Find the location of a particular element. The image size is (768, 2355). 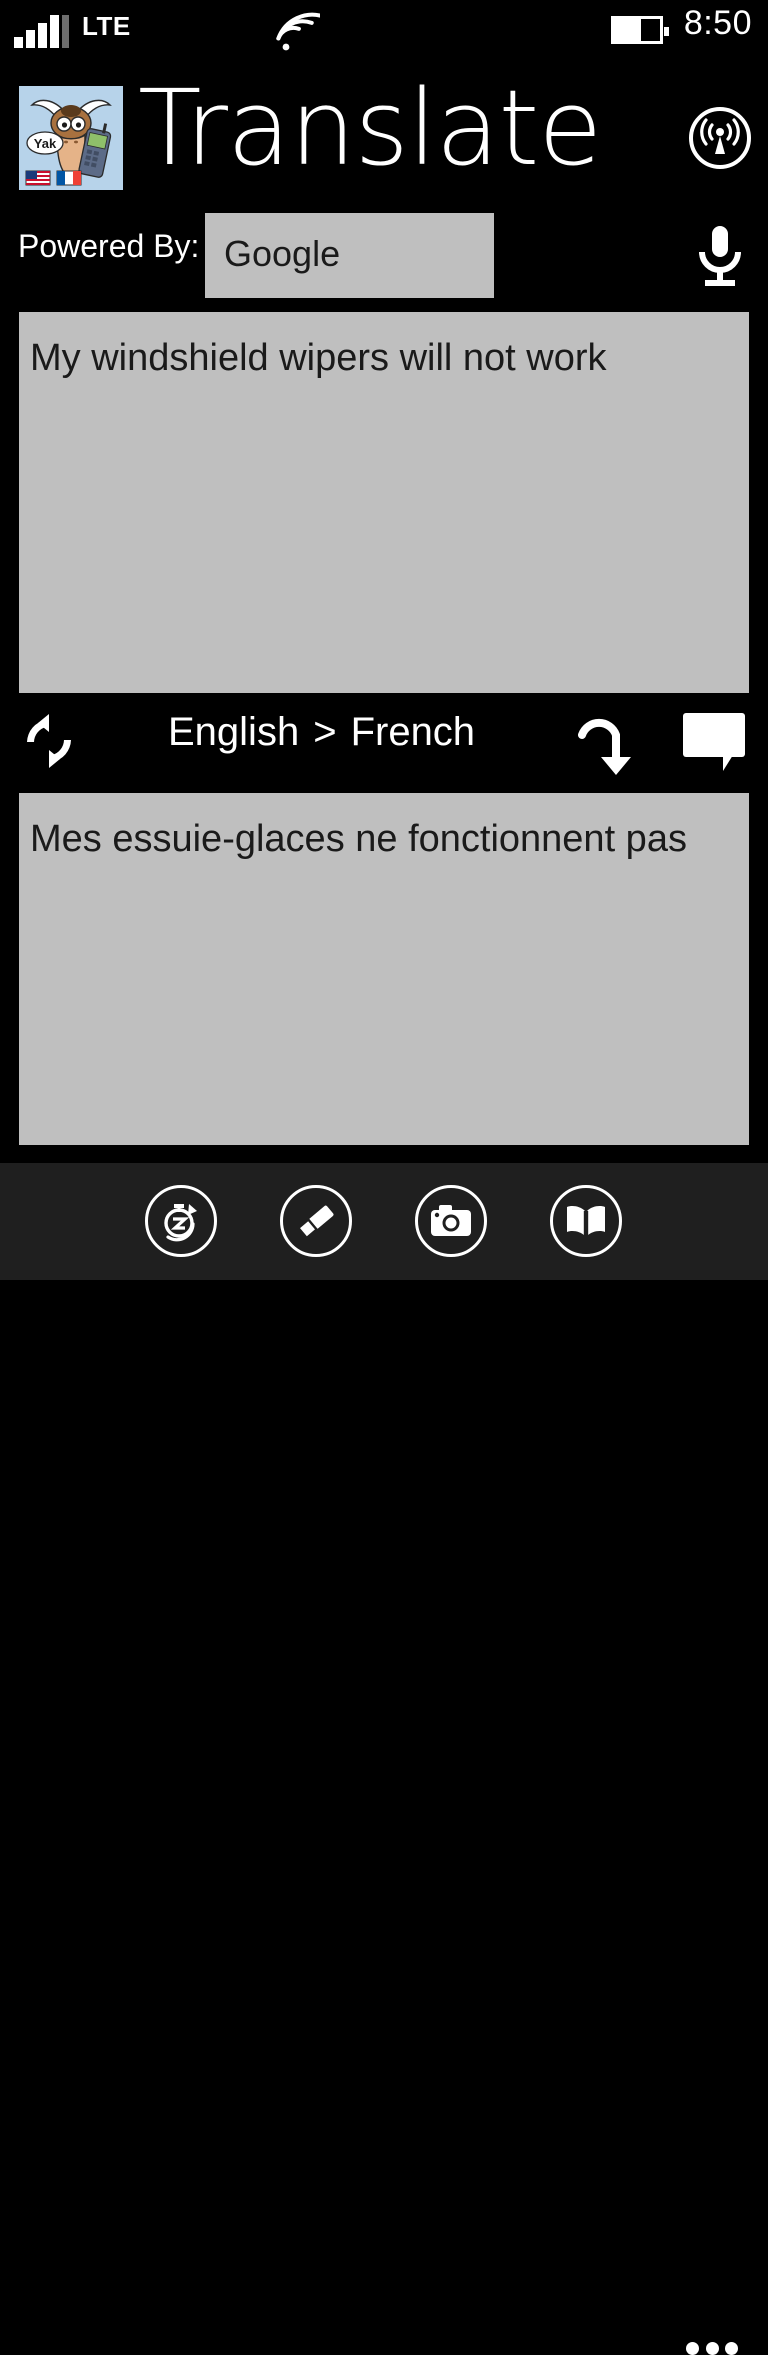

clear-button is located at coordinates (316, 1221).